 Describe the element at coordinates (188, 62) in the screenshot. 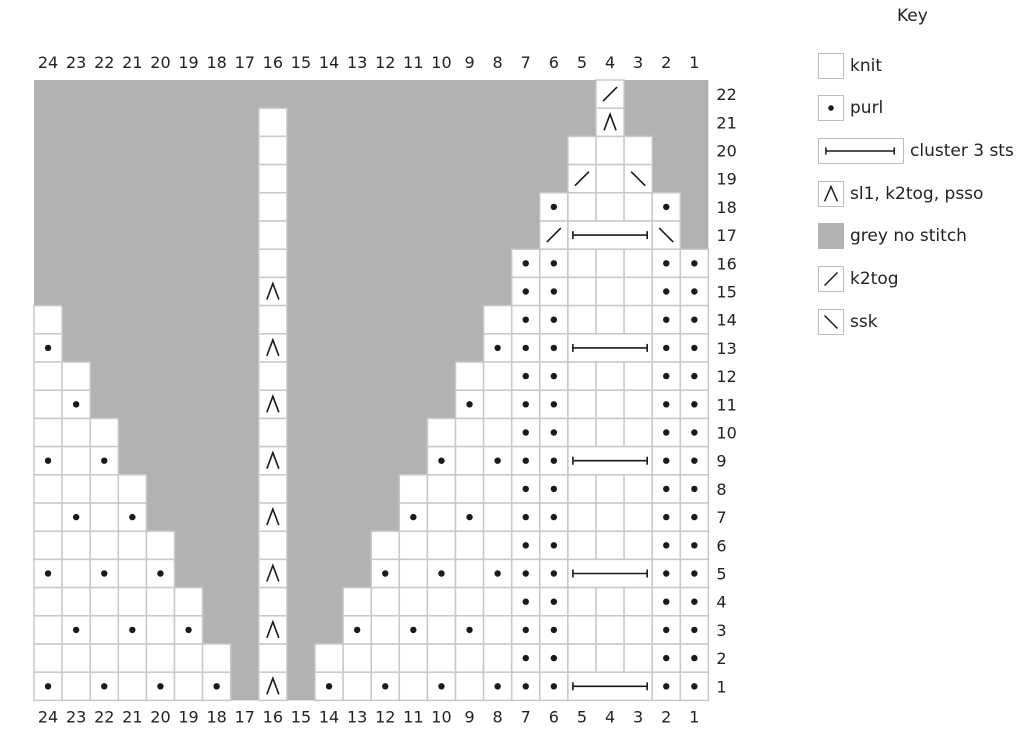

I see `column-label-top: 19` at that location.